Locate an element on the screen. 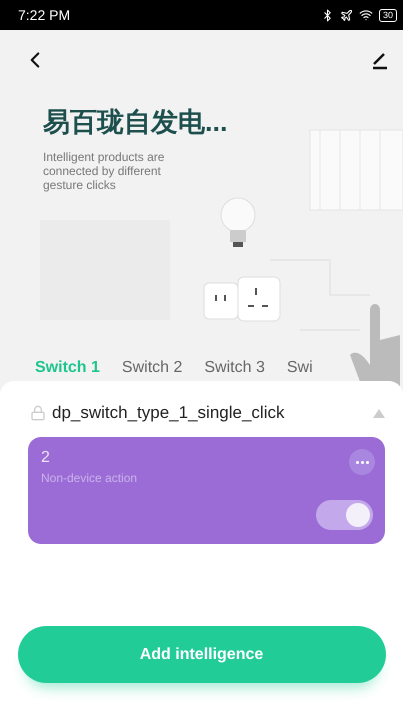  scene-description: Intelligent products are connected by different gesture clicks is located at coordinates (104, 171).